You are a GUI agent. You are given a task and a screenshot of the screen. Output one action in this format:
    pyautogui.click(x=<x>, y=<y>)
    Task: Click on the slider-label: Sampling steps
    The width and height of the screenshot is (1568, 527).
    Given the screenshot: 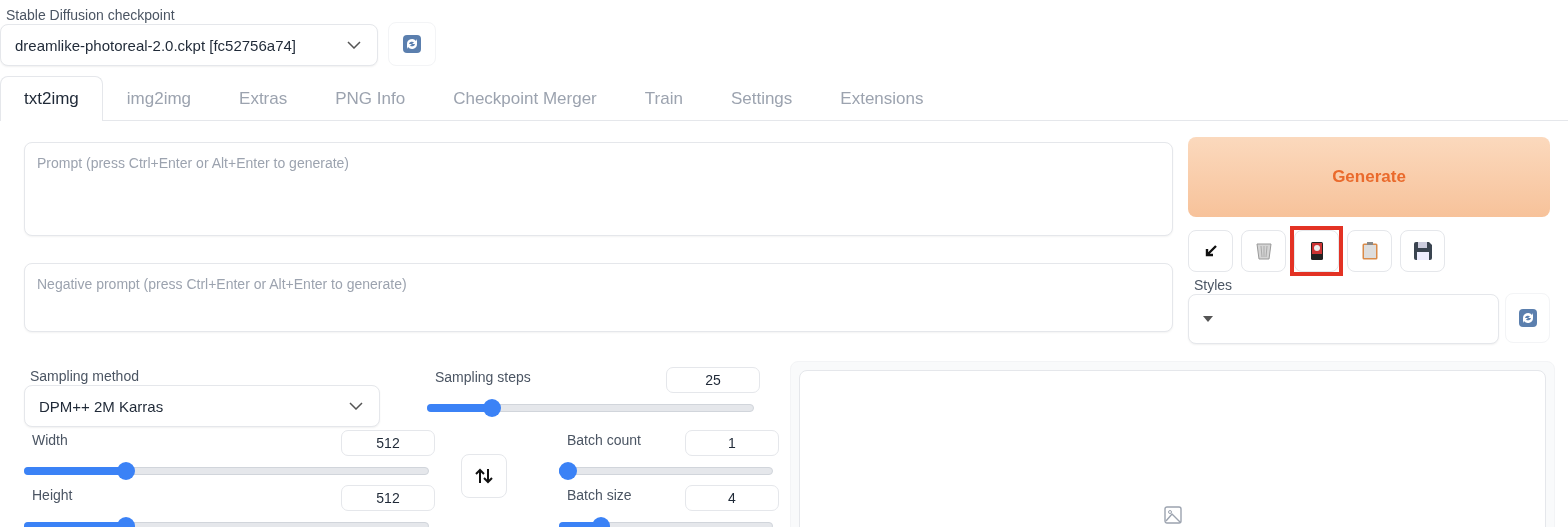 What is the action you would take?
    pyautogui.click(x=482, y=377)
    